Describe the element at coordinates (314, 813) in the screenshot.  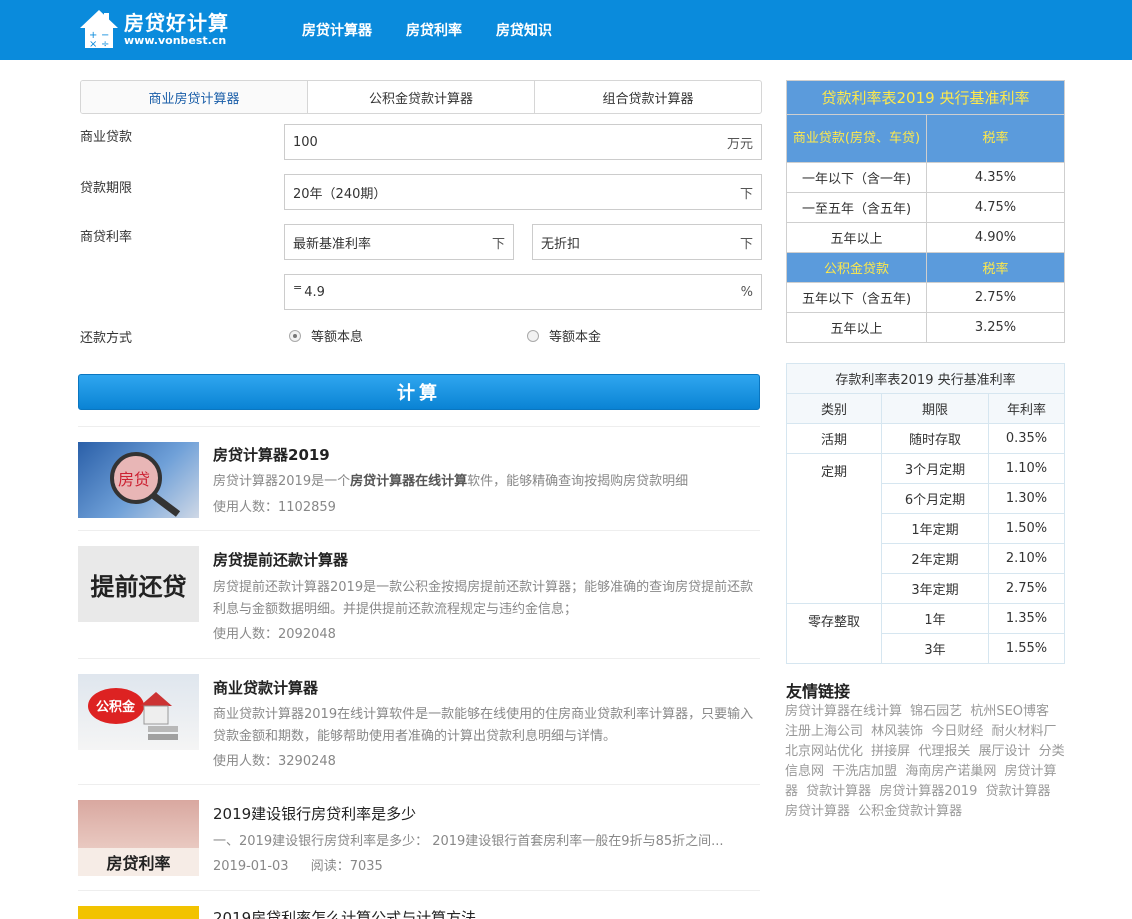
I see `article-title: 2019建设银行房贷利率是多少` at that location.